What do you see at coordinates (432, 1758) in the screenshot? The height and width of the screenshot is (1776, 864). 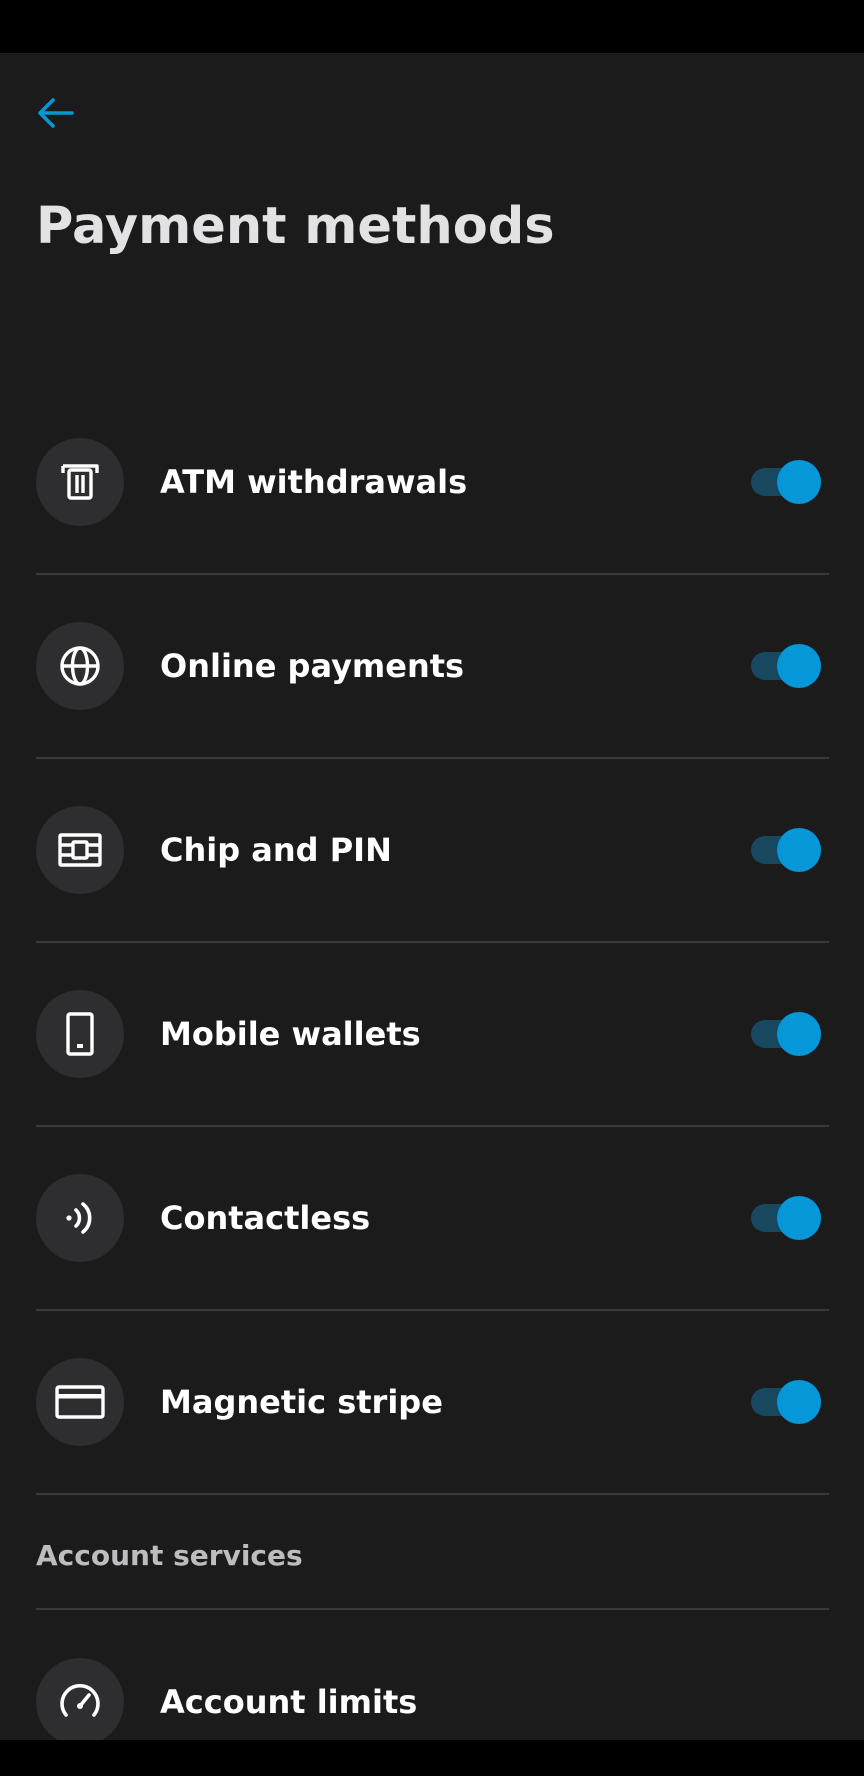 I see `system-nav-bar` at bounding box center [432, 1758].